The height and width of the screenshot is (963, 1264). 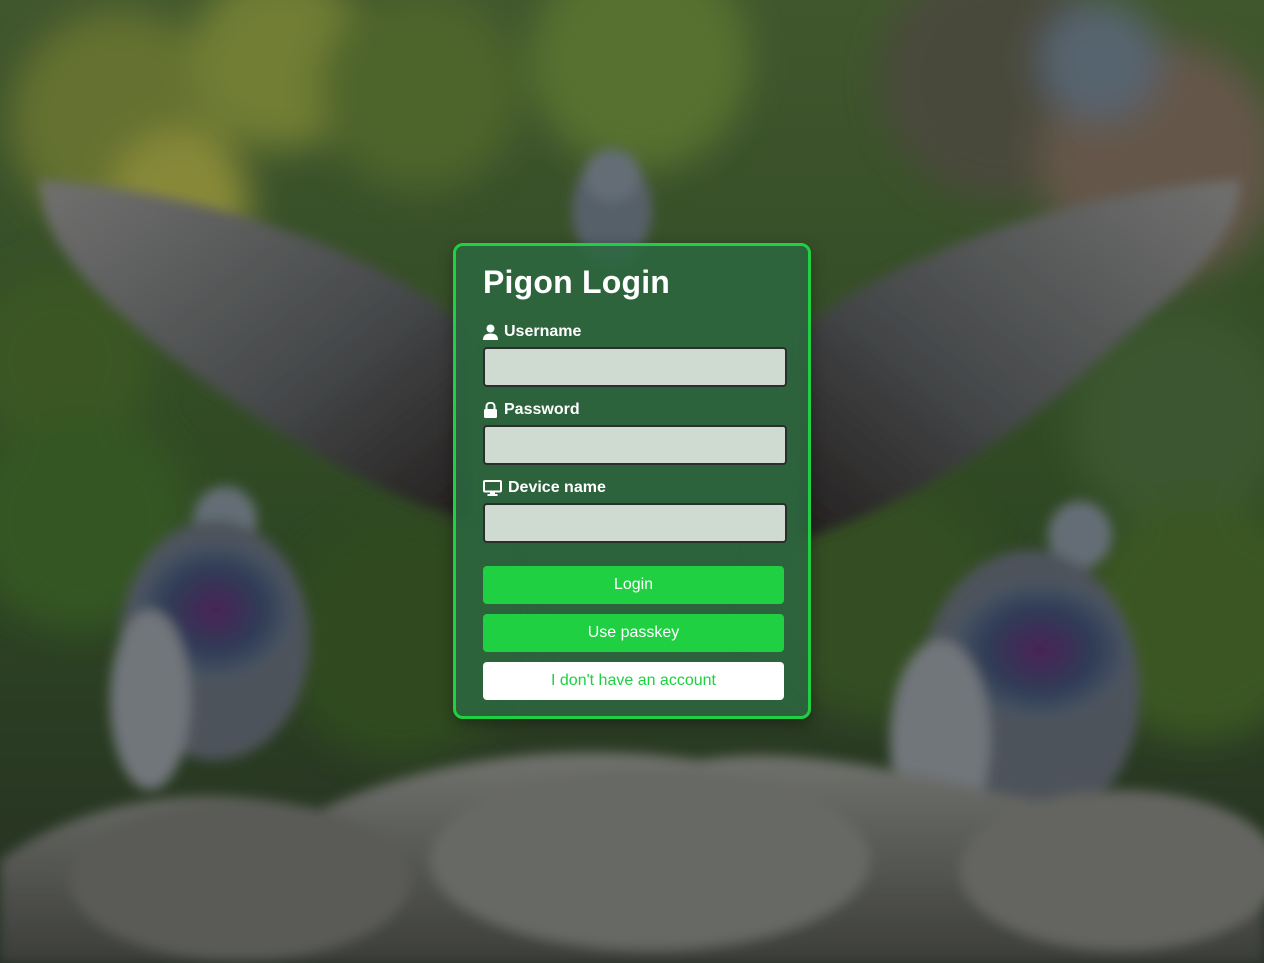 I want to click on device-name-label-text: Device name, so click(x=557, y=487).